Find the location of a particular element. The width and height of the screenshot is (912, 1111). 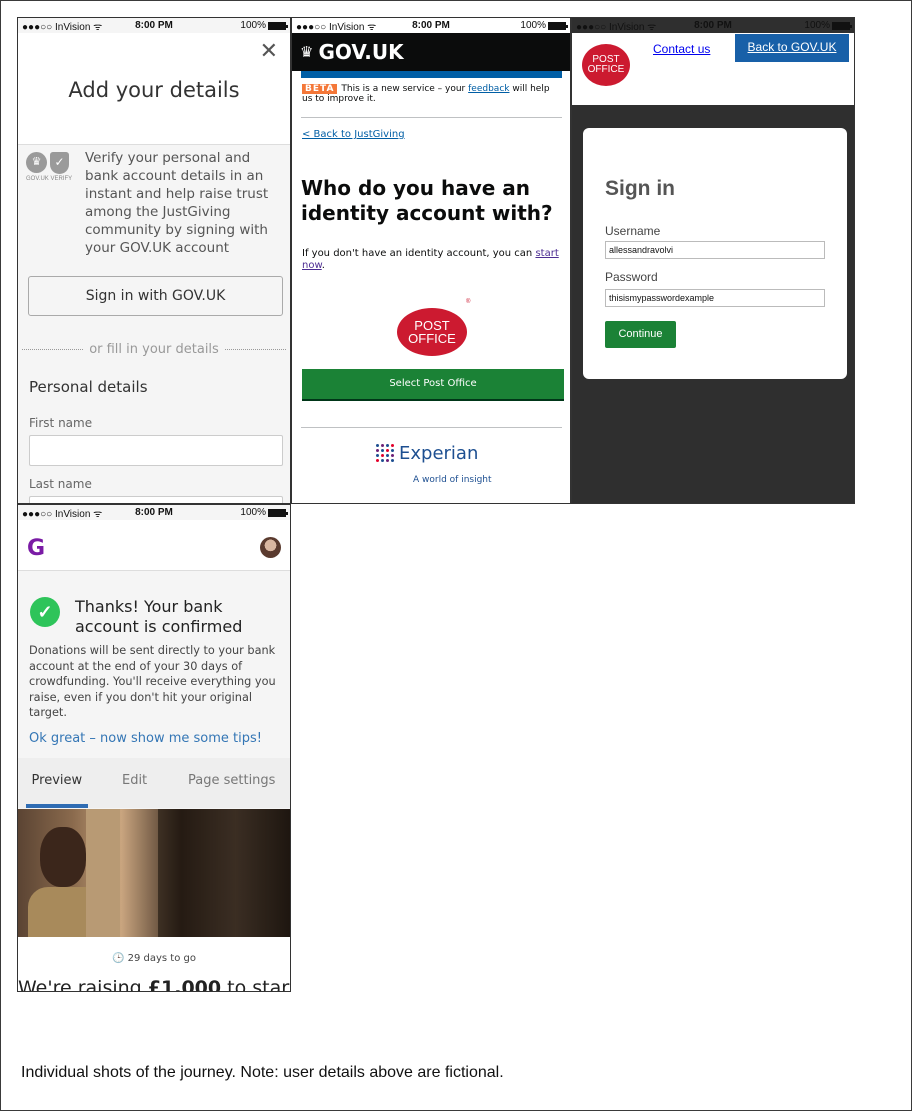

page-title: Add your details is located at coordinates (154, 90).